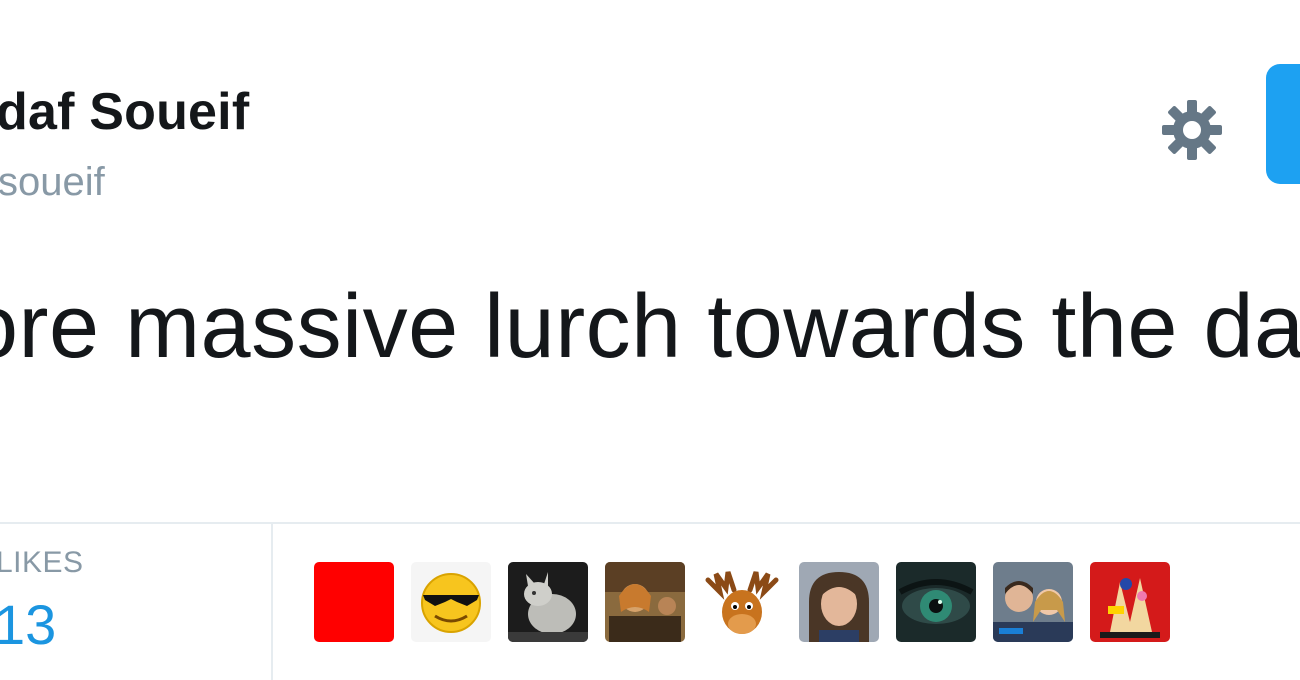  I want to click on stats-separator, so click(272, 602).